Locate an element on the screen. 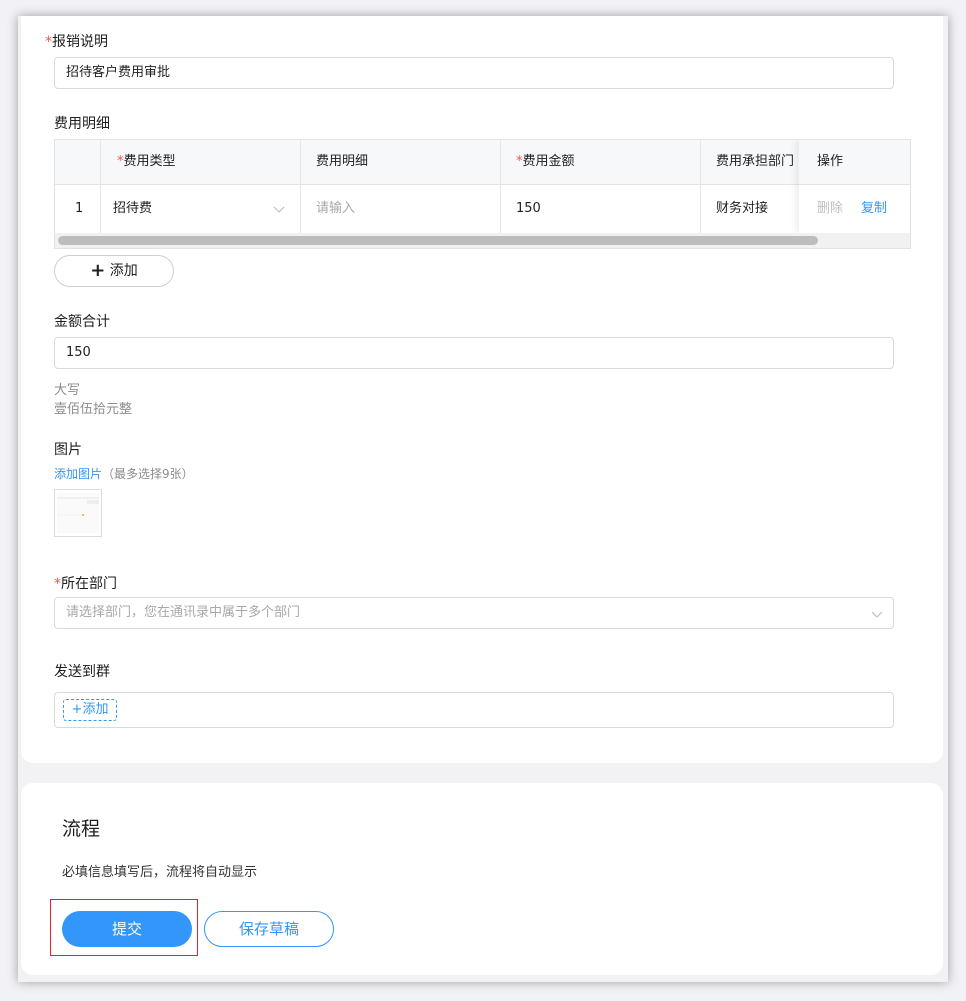 The height and width of the screenshot is (1001, 966). row-index: 1 is located at coordinates (79, 208).